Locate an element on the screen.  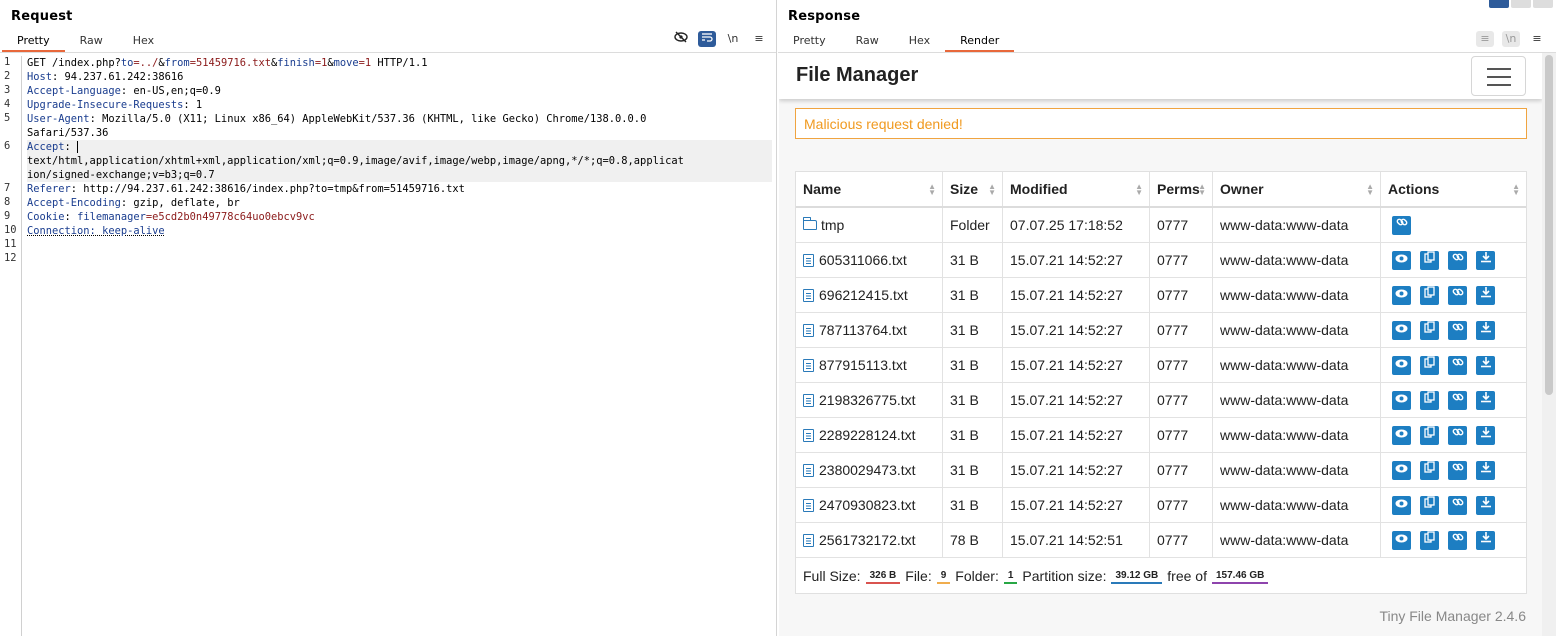
cell-name: 2198326775.txt is located at coordinates (869, 400).